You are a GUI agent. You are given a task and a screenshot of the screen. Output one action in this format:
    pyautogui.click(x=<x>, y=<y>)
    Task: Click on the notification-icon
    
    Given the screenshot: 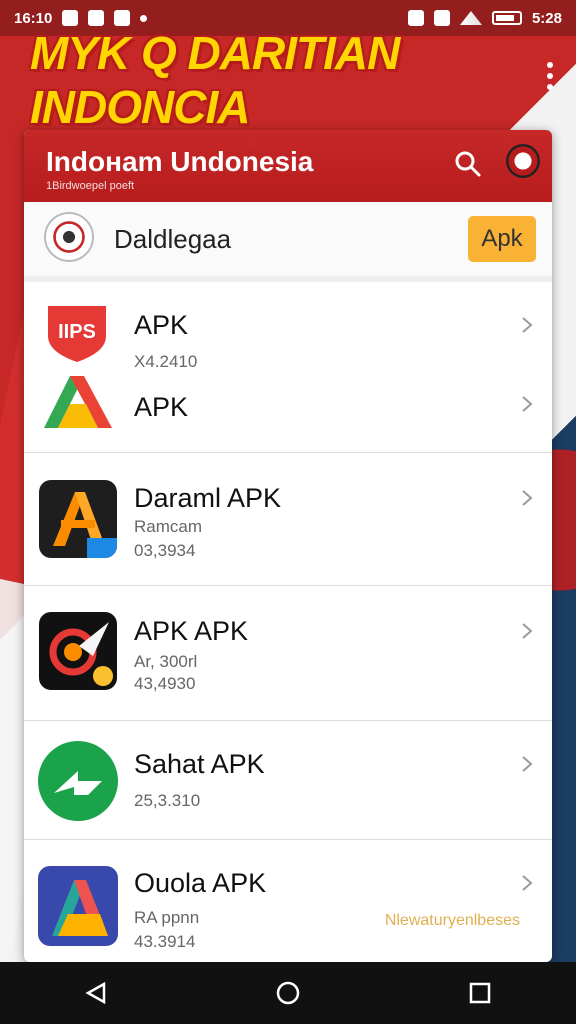 What is the action you would take?
    pyautogui.click(x=70, y=18)
    